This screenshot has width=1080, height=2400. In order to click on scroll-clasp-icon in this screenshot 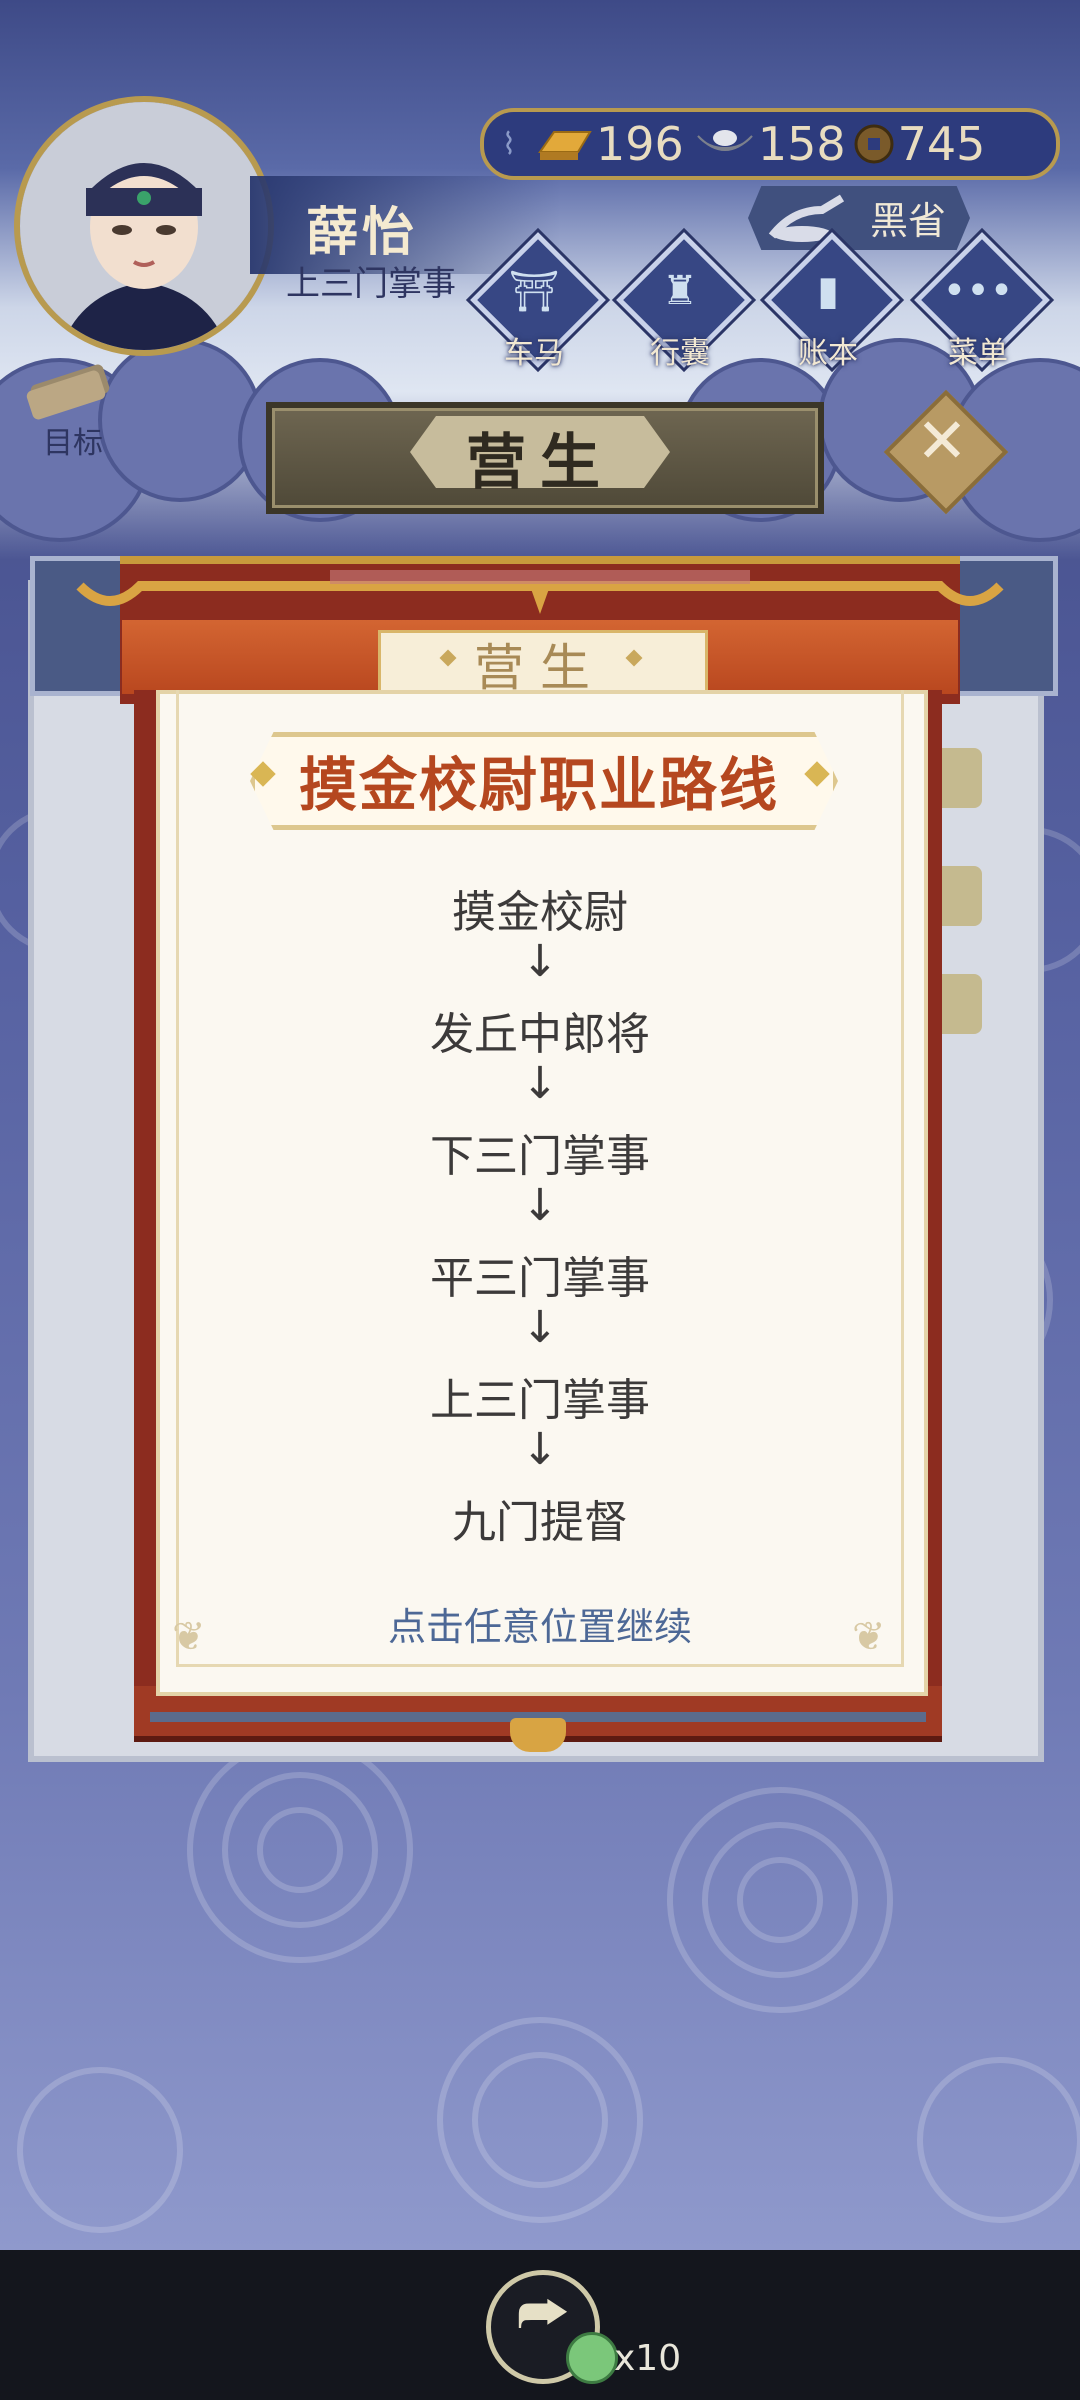, I will do `click(538, 1735)`.